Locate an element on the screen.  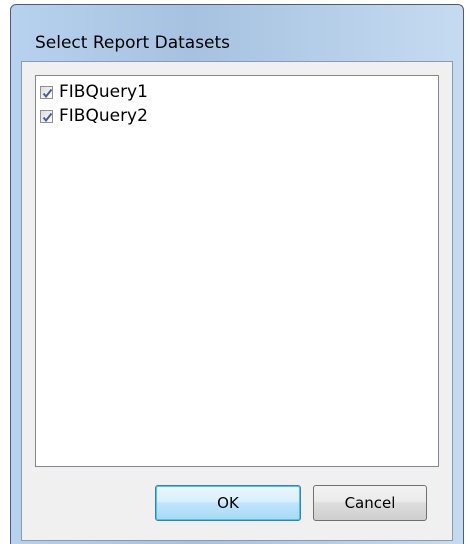
dataset-item-fibquery1: FIBQuery1 is located at coordinates (94, 92).